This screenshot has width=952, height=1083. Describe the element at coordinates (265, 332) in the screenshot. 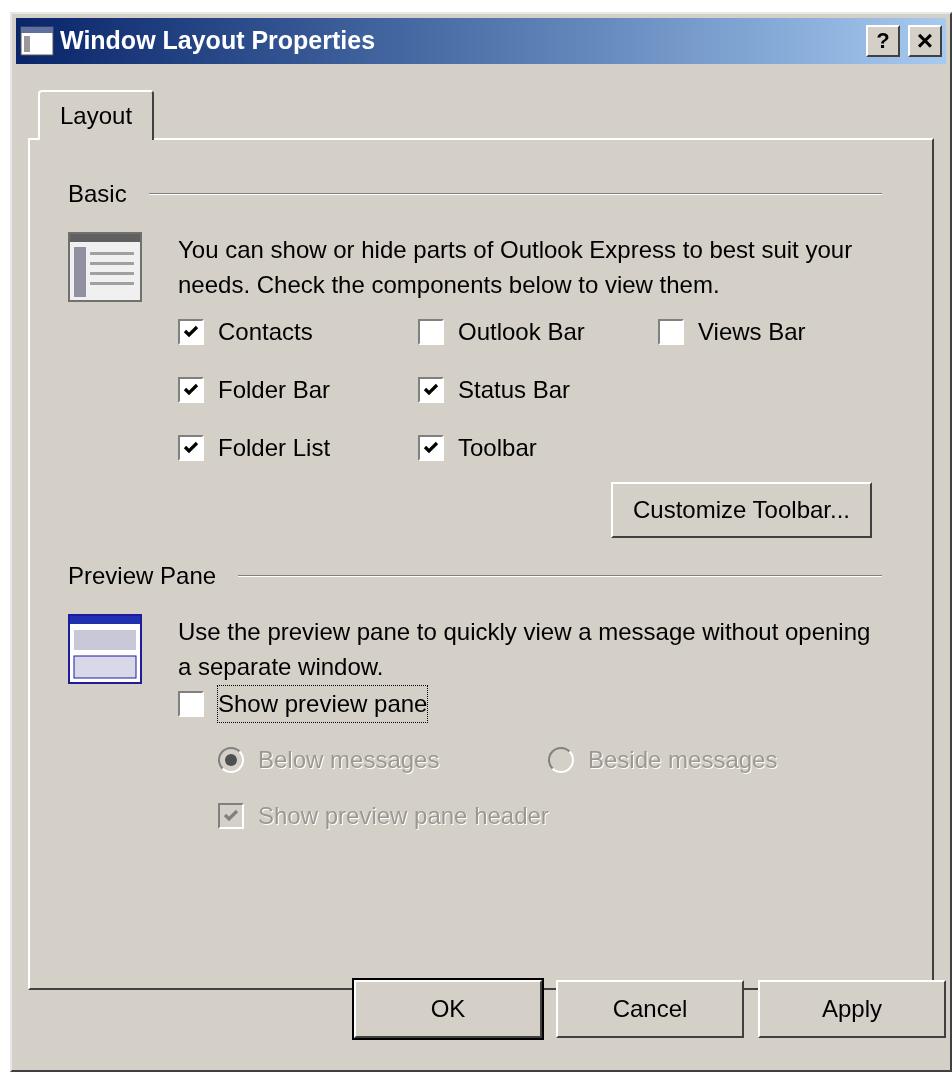

I see `checkbox-label: Contacts` at that location.